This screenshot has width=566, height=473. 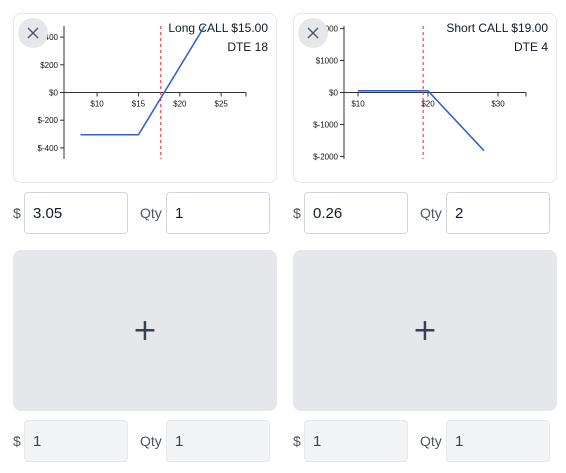 What do you see at coordinates (180, 104) in the screenshot?
I see `x-tick-label: $20` at bounding box center [180, 104].